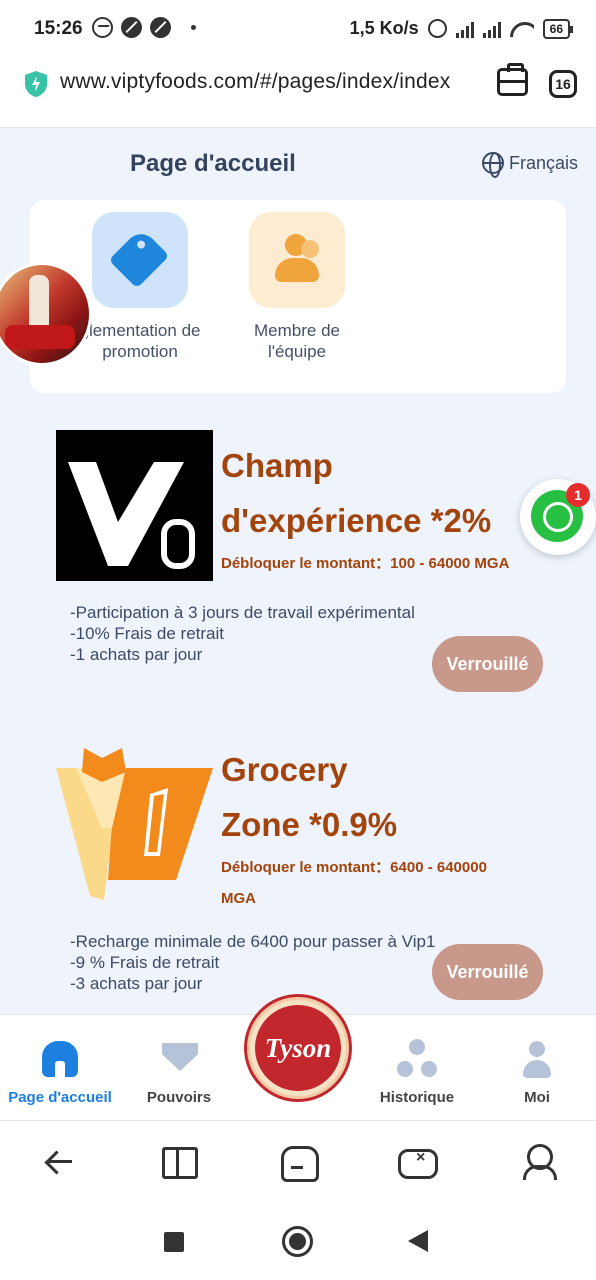 This screenshot has height=1280, width=596. I want to click on language-label: Français, so click(544, 162).